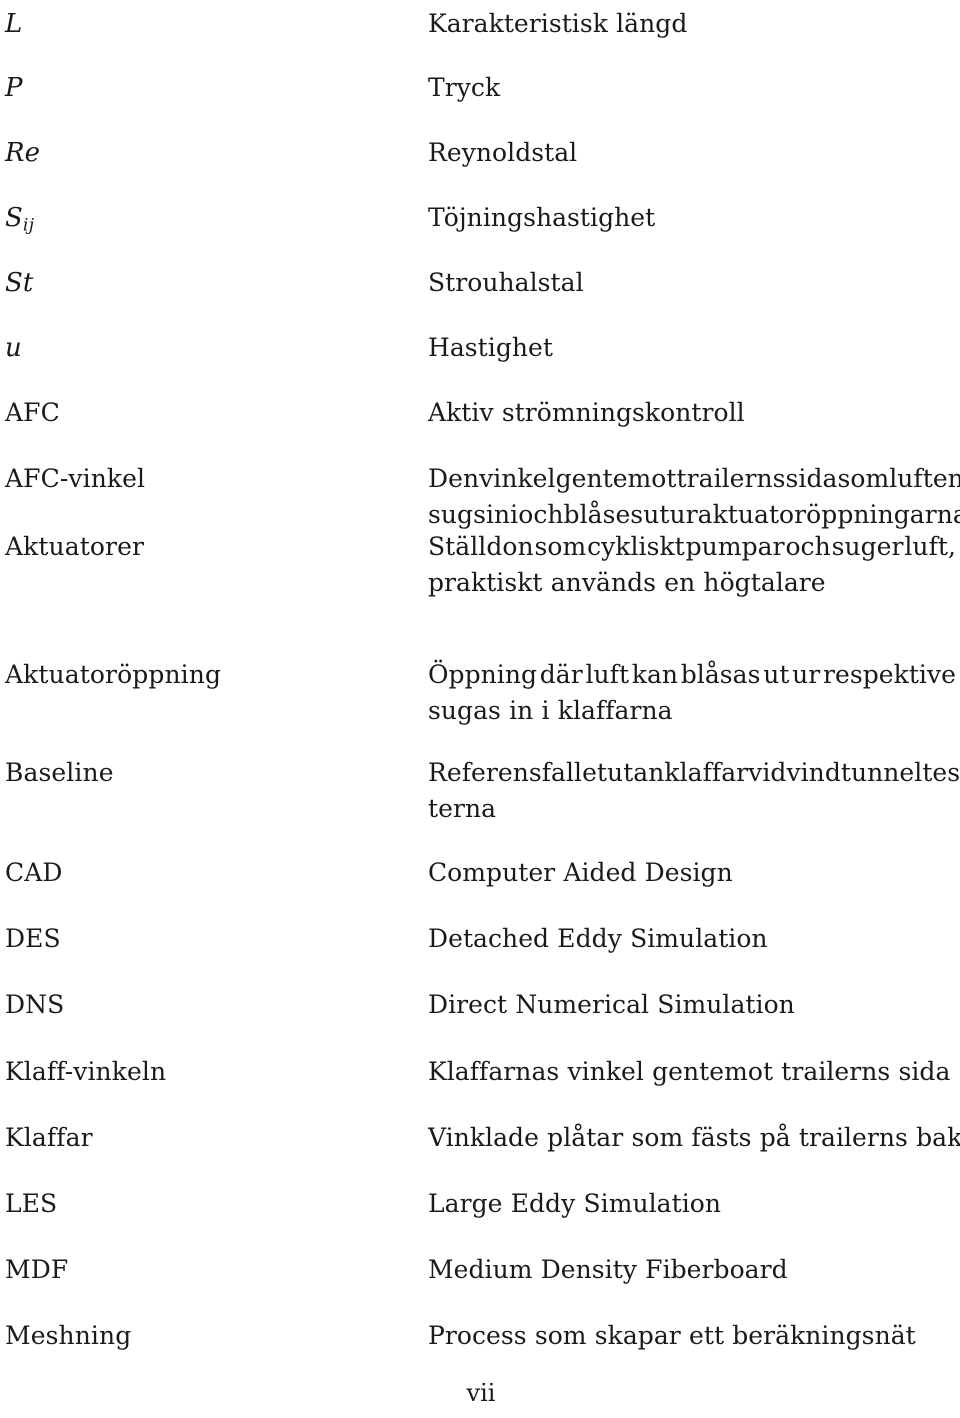 The width and height of the screenshot is (960, 1418). I want to click on nomenclature-term: LES, so click(31, 1203).